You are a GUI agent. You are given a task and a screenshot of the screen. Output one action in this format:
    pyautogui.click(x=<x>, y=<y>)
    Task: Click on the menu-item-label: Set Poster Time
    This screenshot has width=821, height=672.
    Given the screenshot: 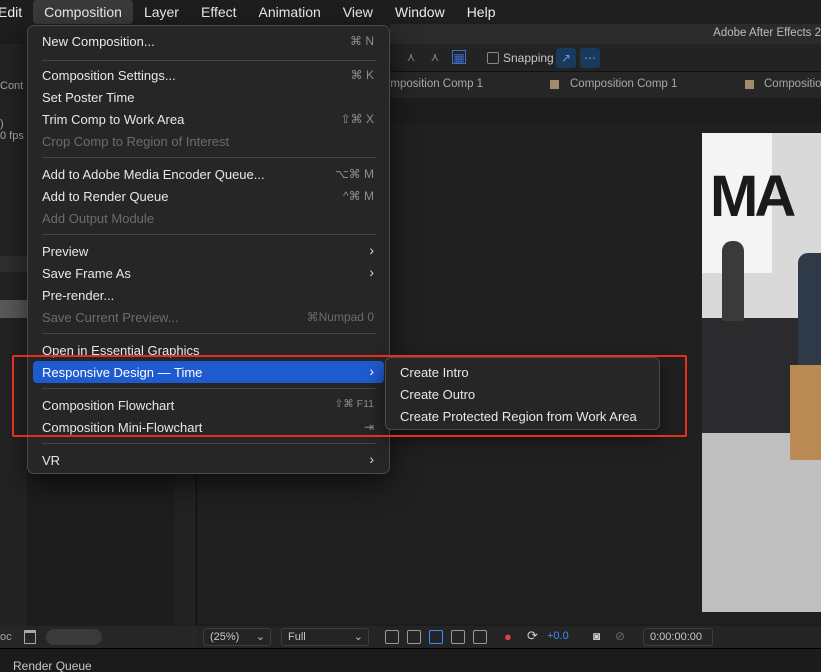 What is the action you would take?
    pyautogui.click(x=88, y=97)
    